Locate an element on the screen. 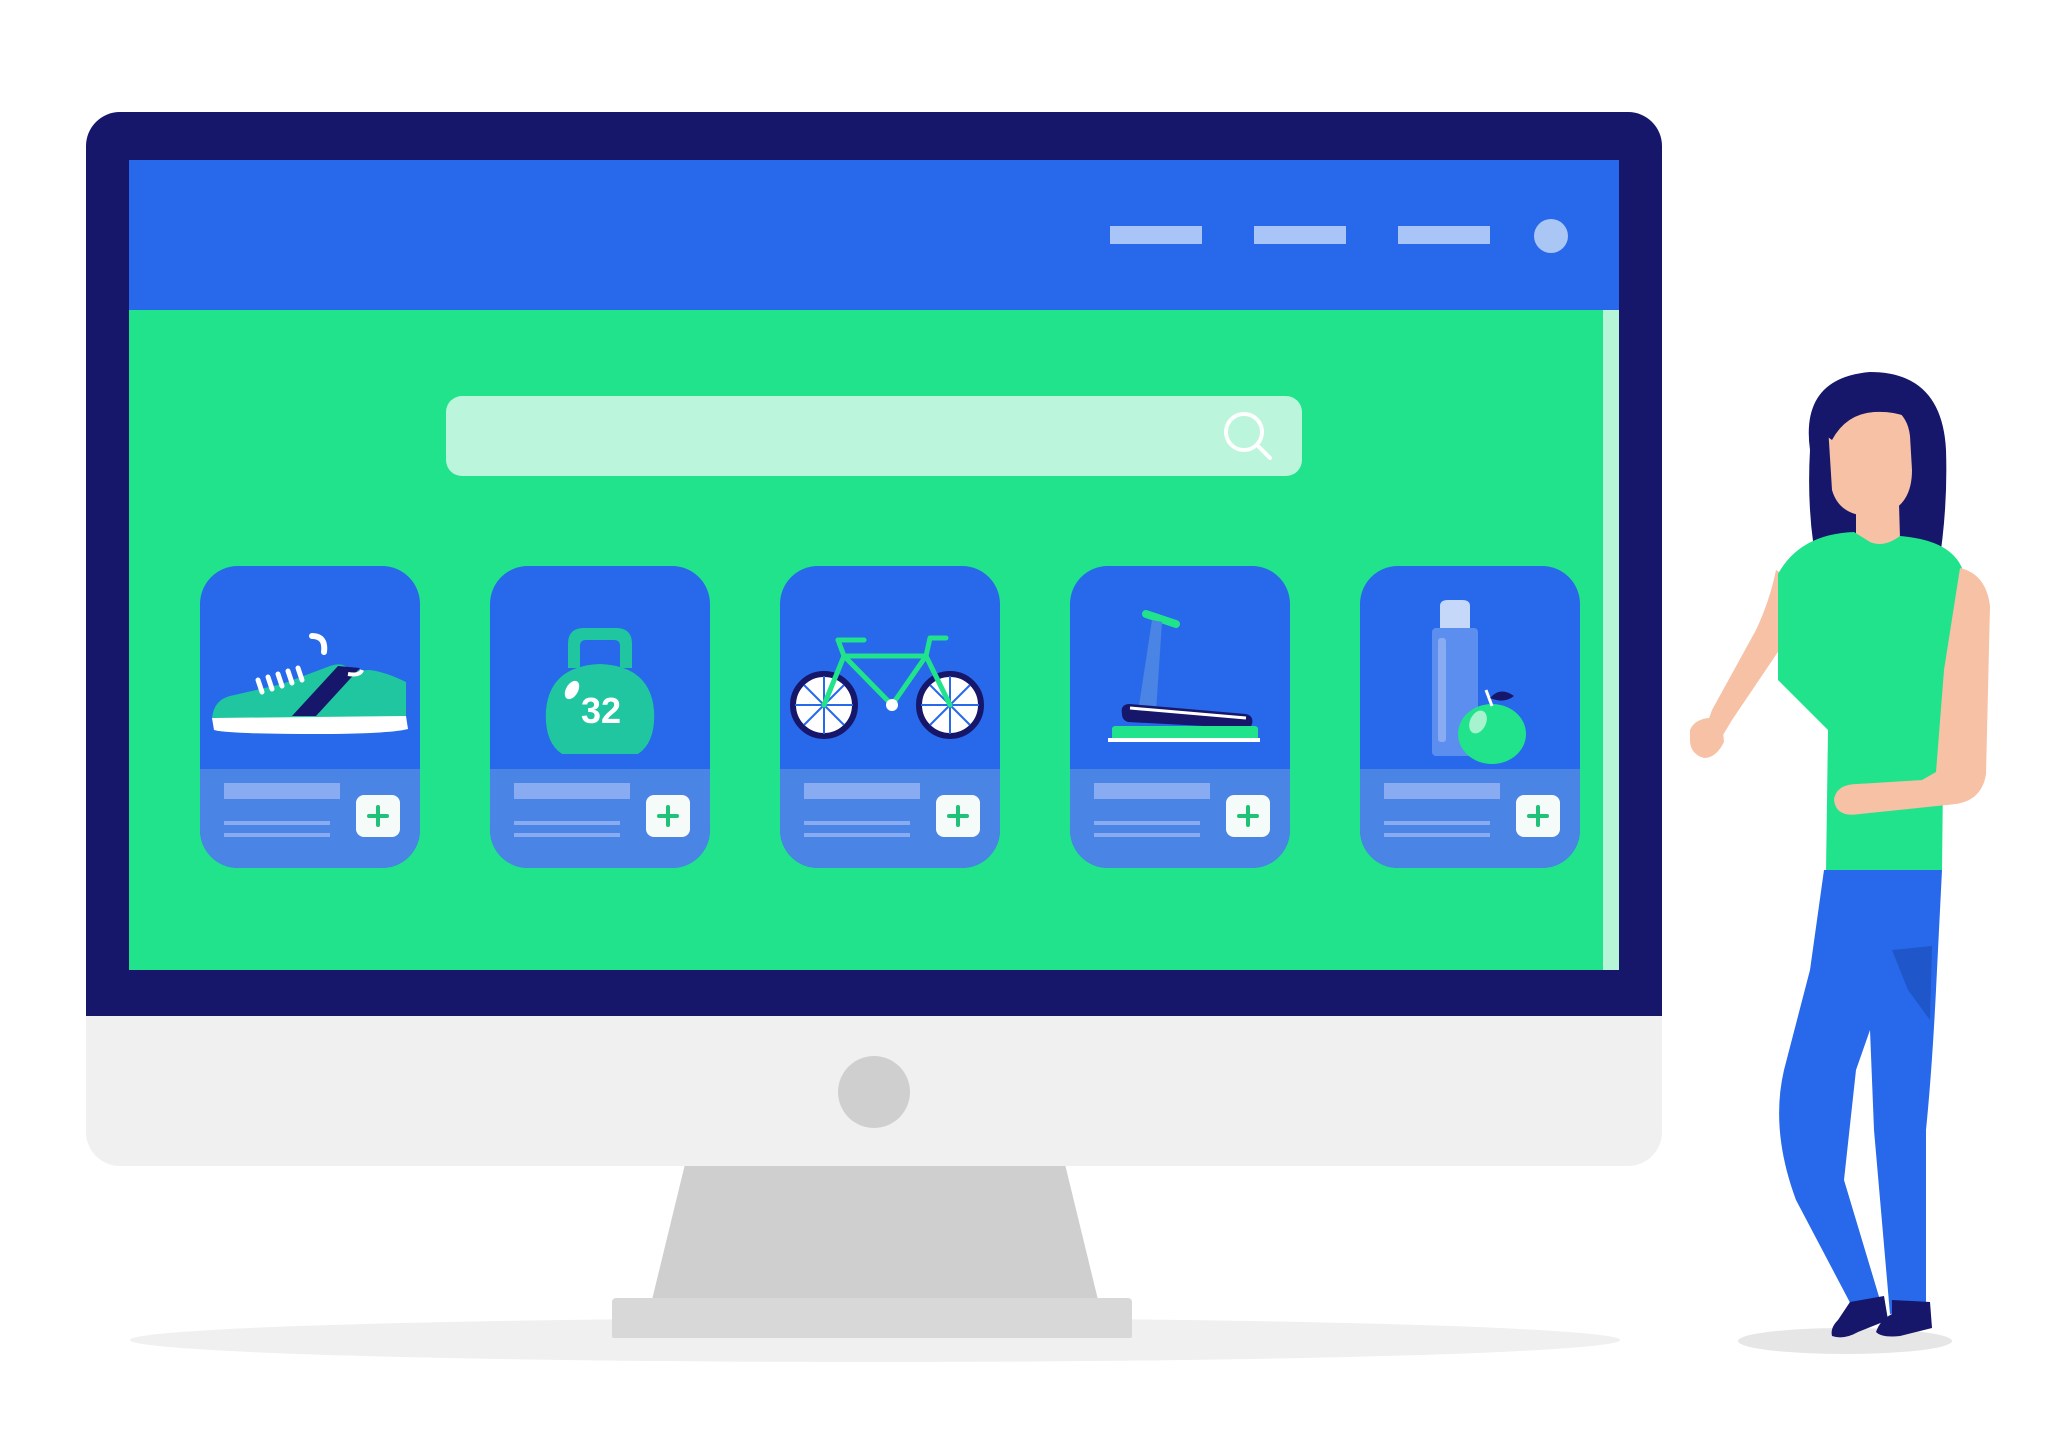 Image resolution: width=2049 pixels, height=1456 pixels. search-icon is located at coordinates (1248, 436).